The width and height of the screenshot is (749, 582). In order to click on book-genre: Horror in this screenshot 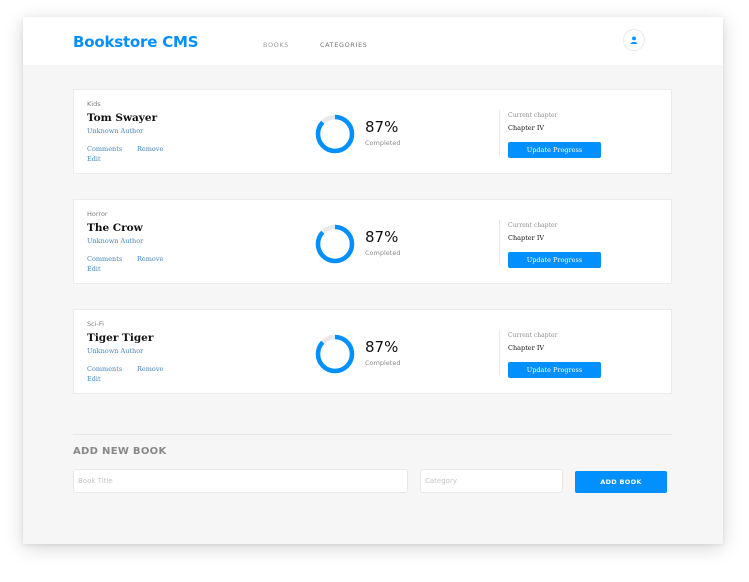, I will do `click(97, 214)`.